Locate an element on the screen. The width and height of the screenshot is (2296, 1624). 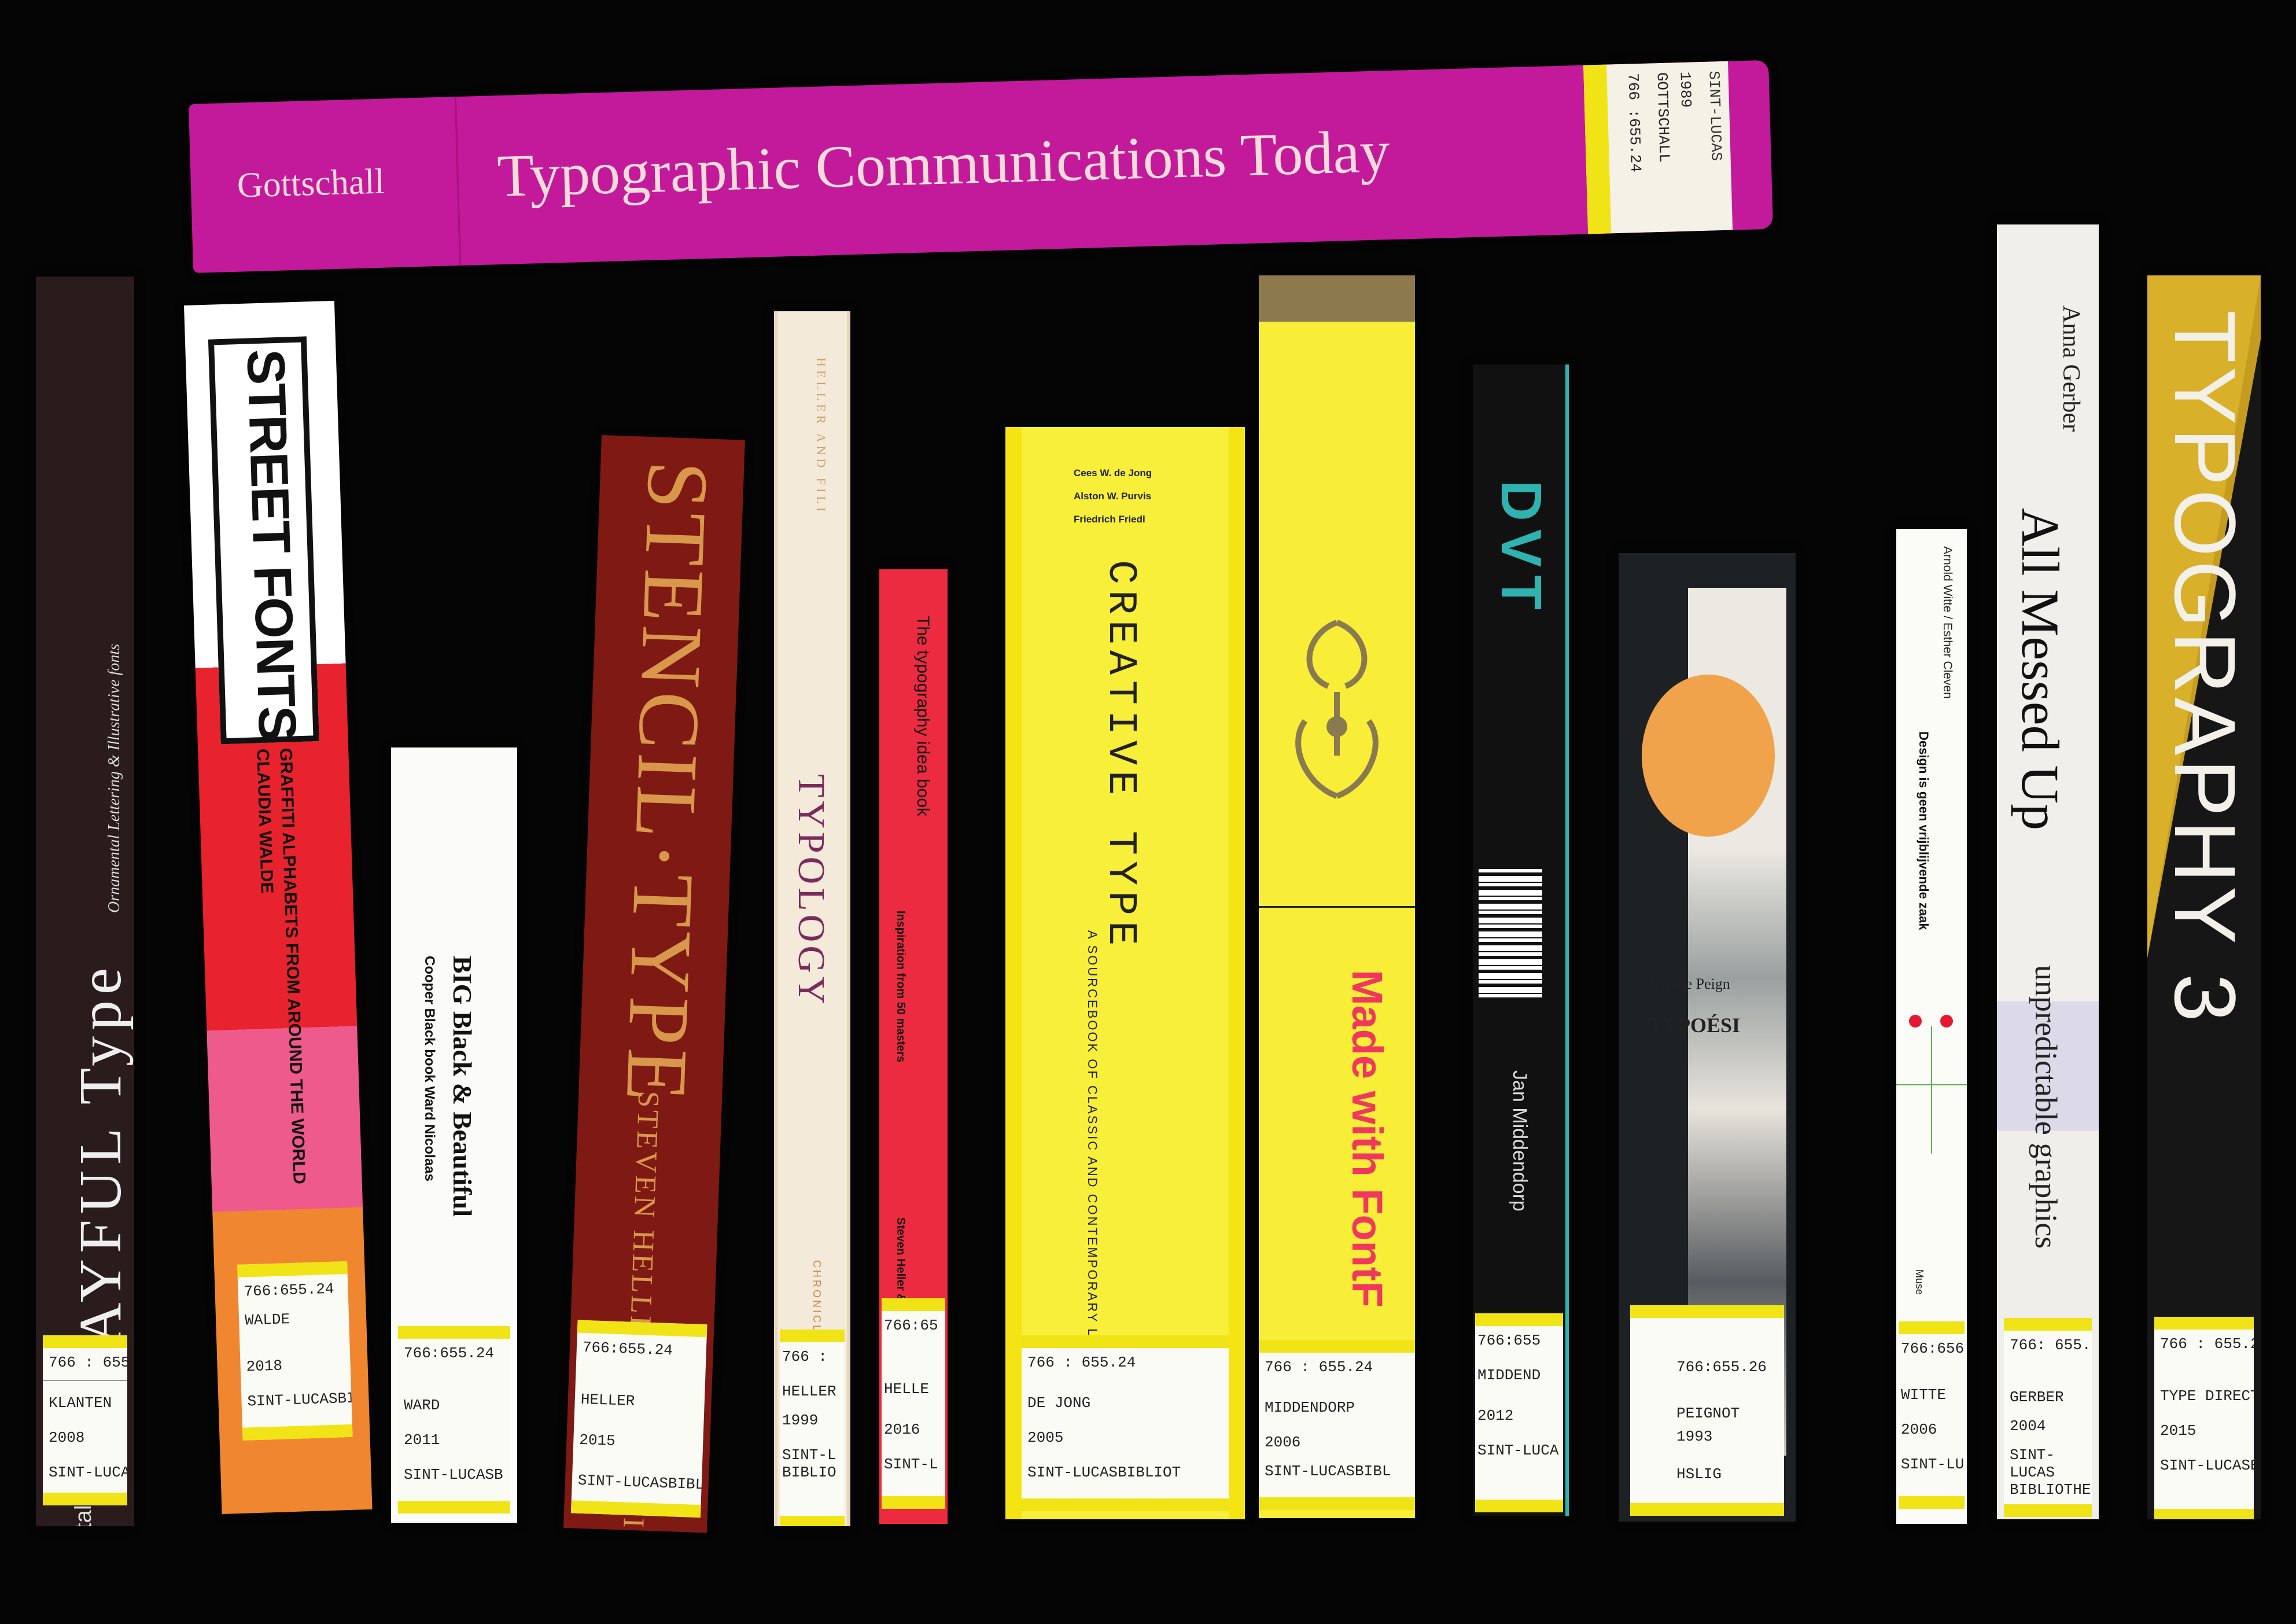
label-year: 2005 is located at coordinates (1045, 1438).